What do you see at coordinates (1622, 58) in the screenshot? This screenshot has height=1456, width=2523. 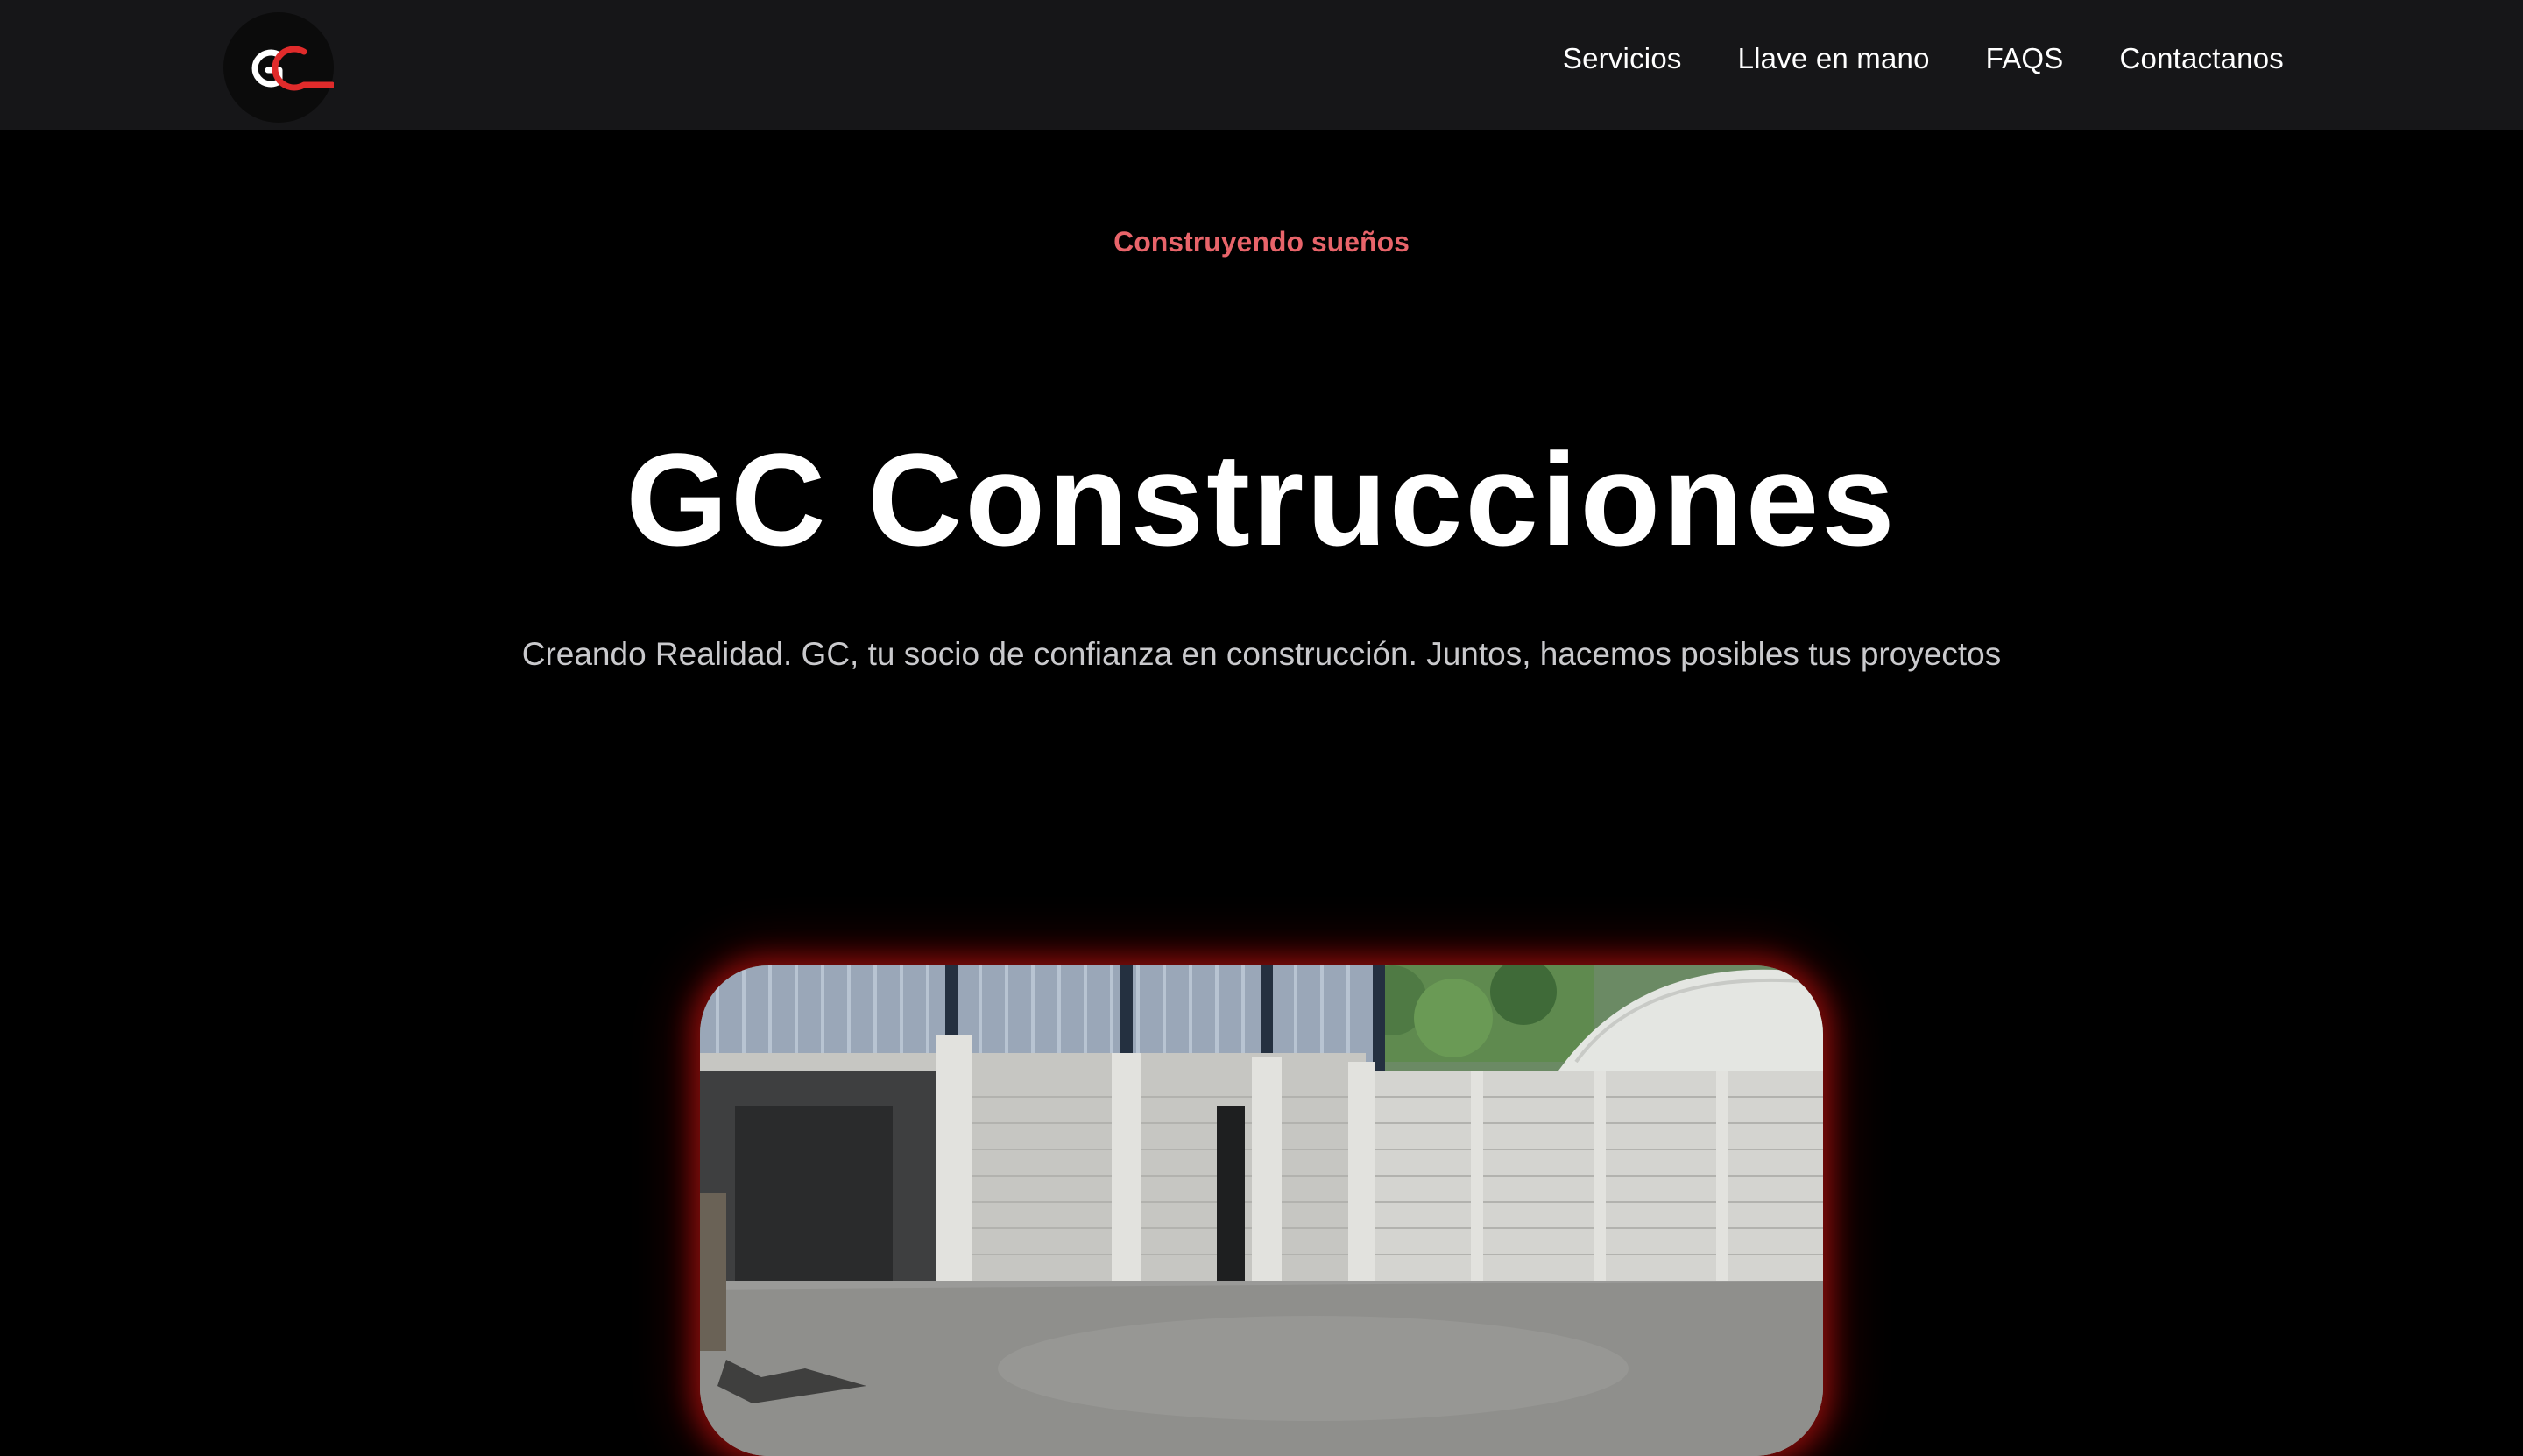 I see `nav-link-servicios: Servicios` at bounding box center [1622, 58].